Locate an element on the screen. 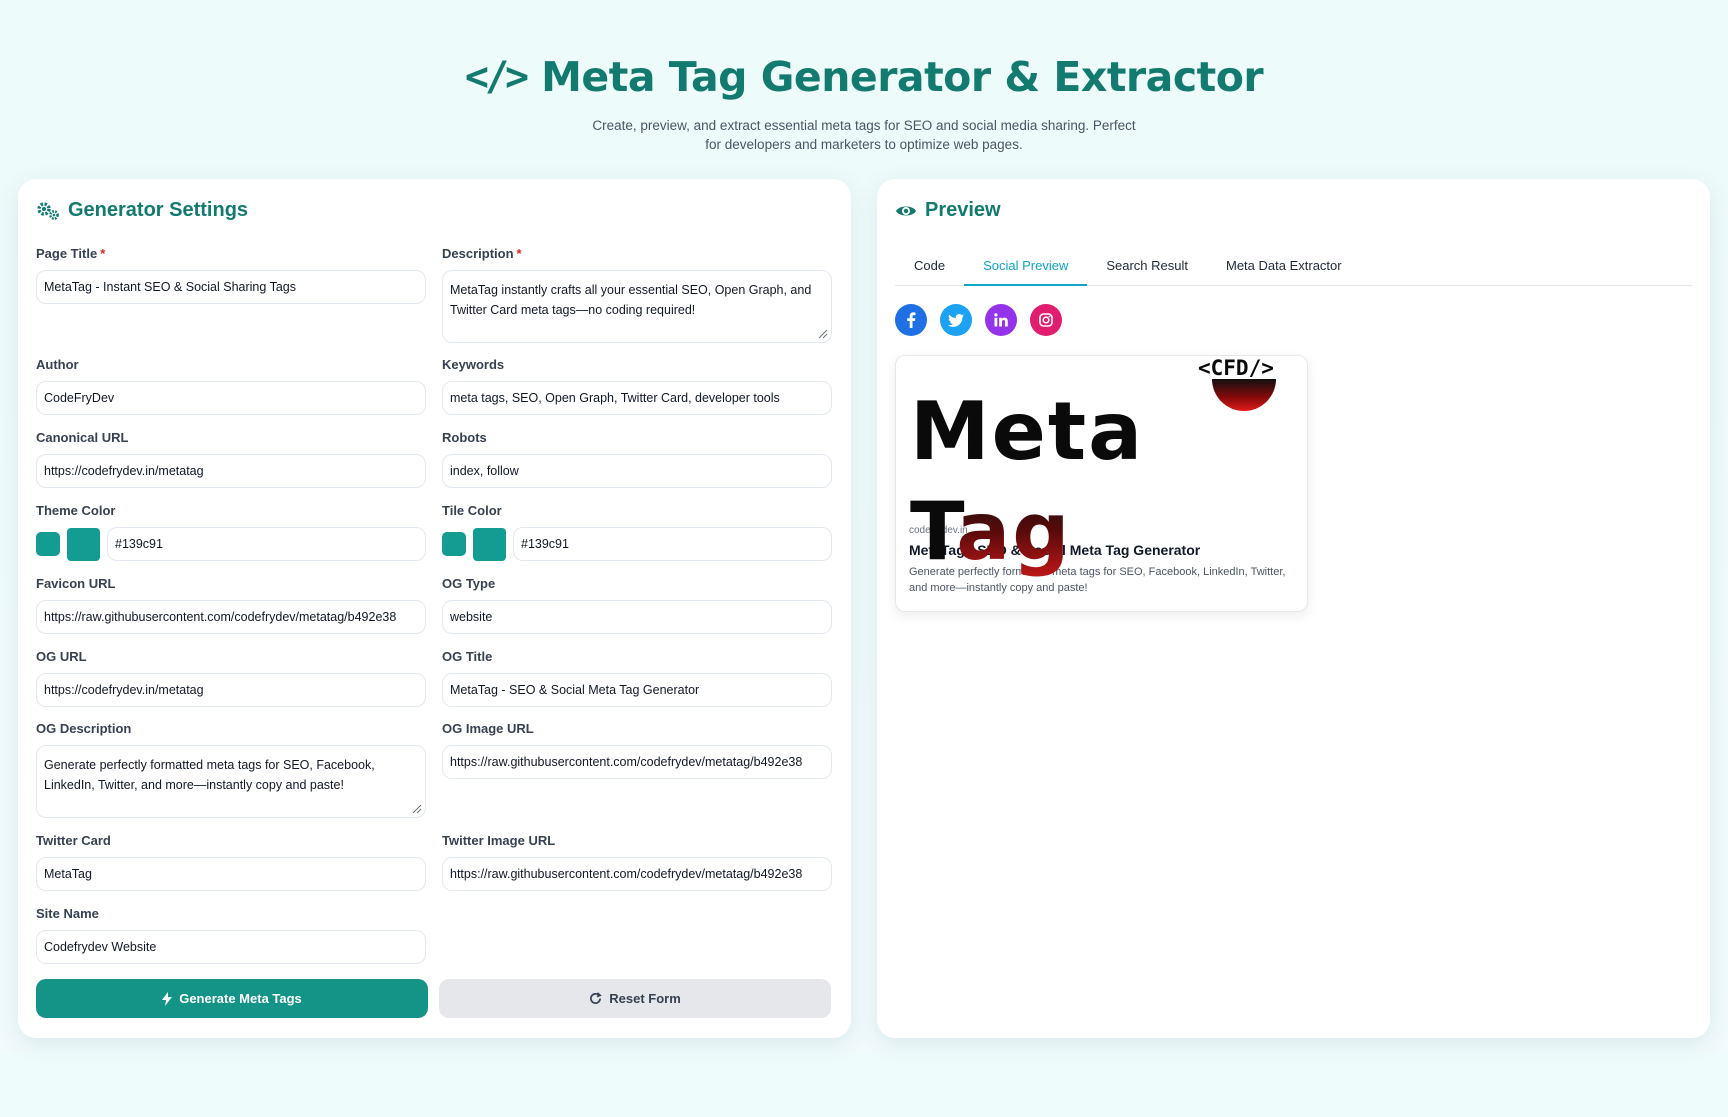  theme-color-input: #139c91 is located at coordinates (266, 544).